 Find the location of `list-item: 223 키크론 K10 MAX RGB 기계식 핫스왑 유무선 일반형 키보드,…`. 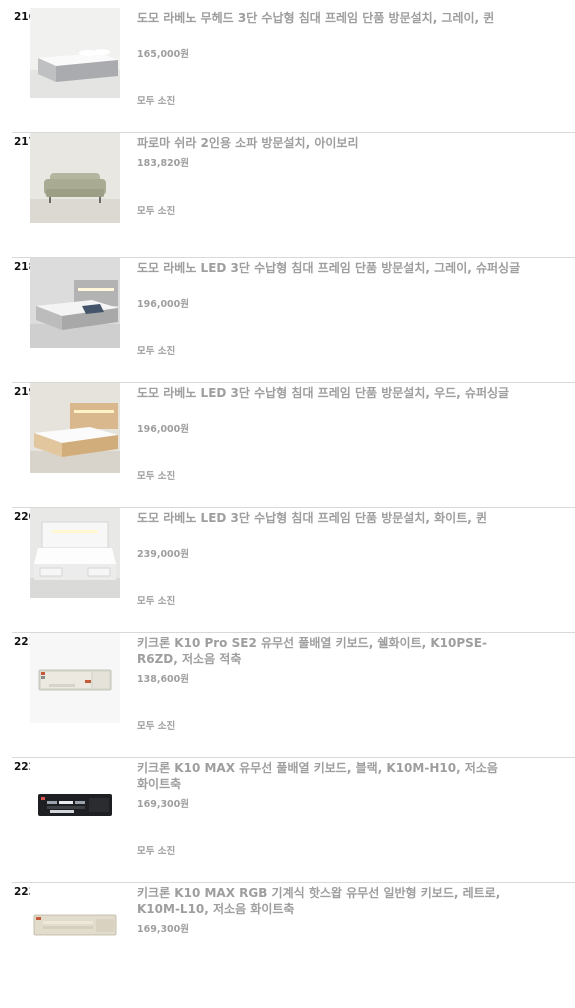

list-item: 223 키크론 K10 MAX RGB 기계식 핫스왑 유무선 일반형 키보드,… is located at coordinates (293, 945).